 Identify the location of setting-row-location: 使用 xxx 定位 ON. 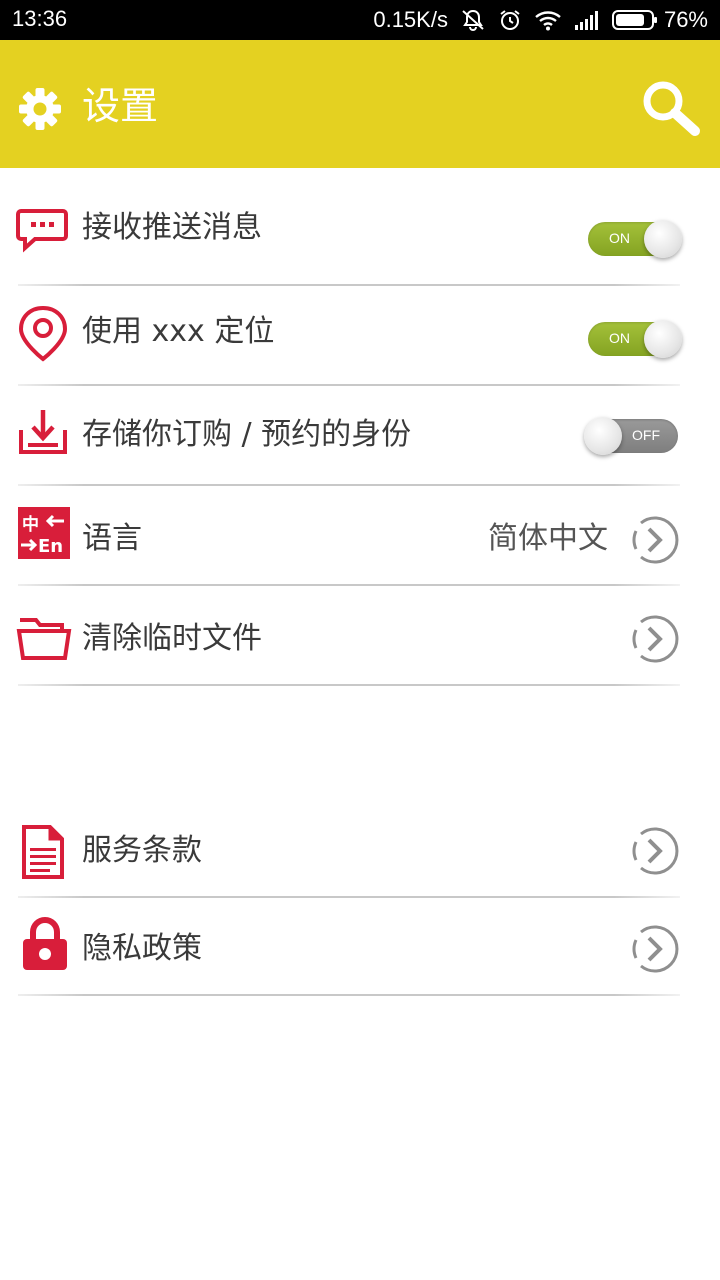
(360, 336).